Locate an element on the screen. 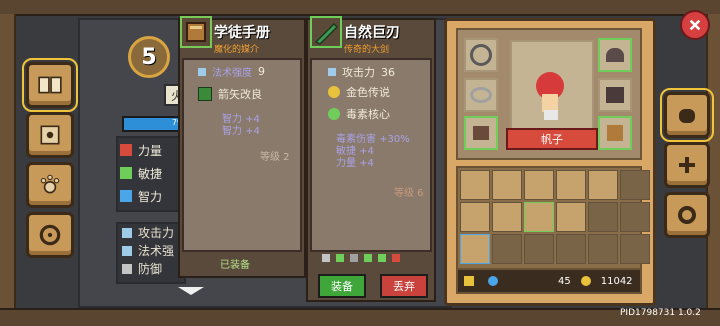 The width and height of the screenshot is (720, 326). nav-tab-book is located at coordinates (50, 85).